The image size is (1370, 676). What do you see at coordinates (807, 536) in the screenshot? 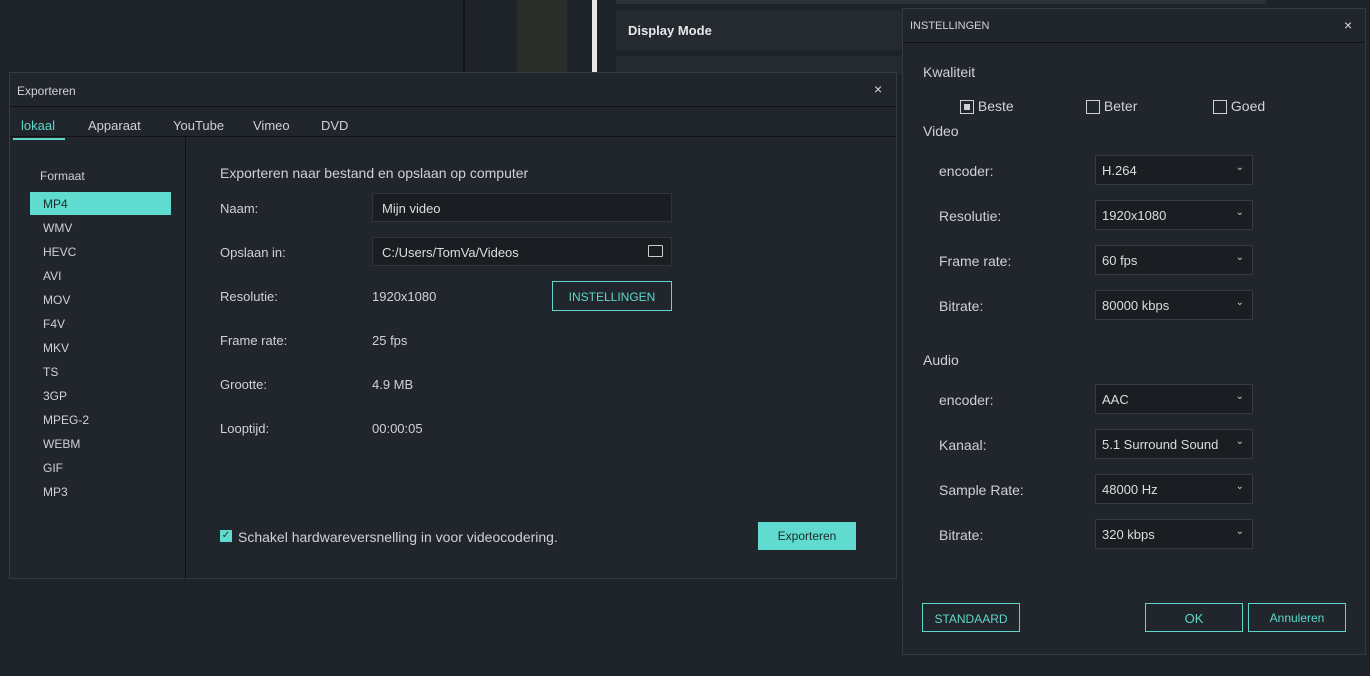
I see `export-button: Exporteren` at bounding box center [807, 536].